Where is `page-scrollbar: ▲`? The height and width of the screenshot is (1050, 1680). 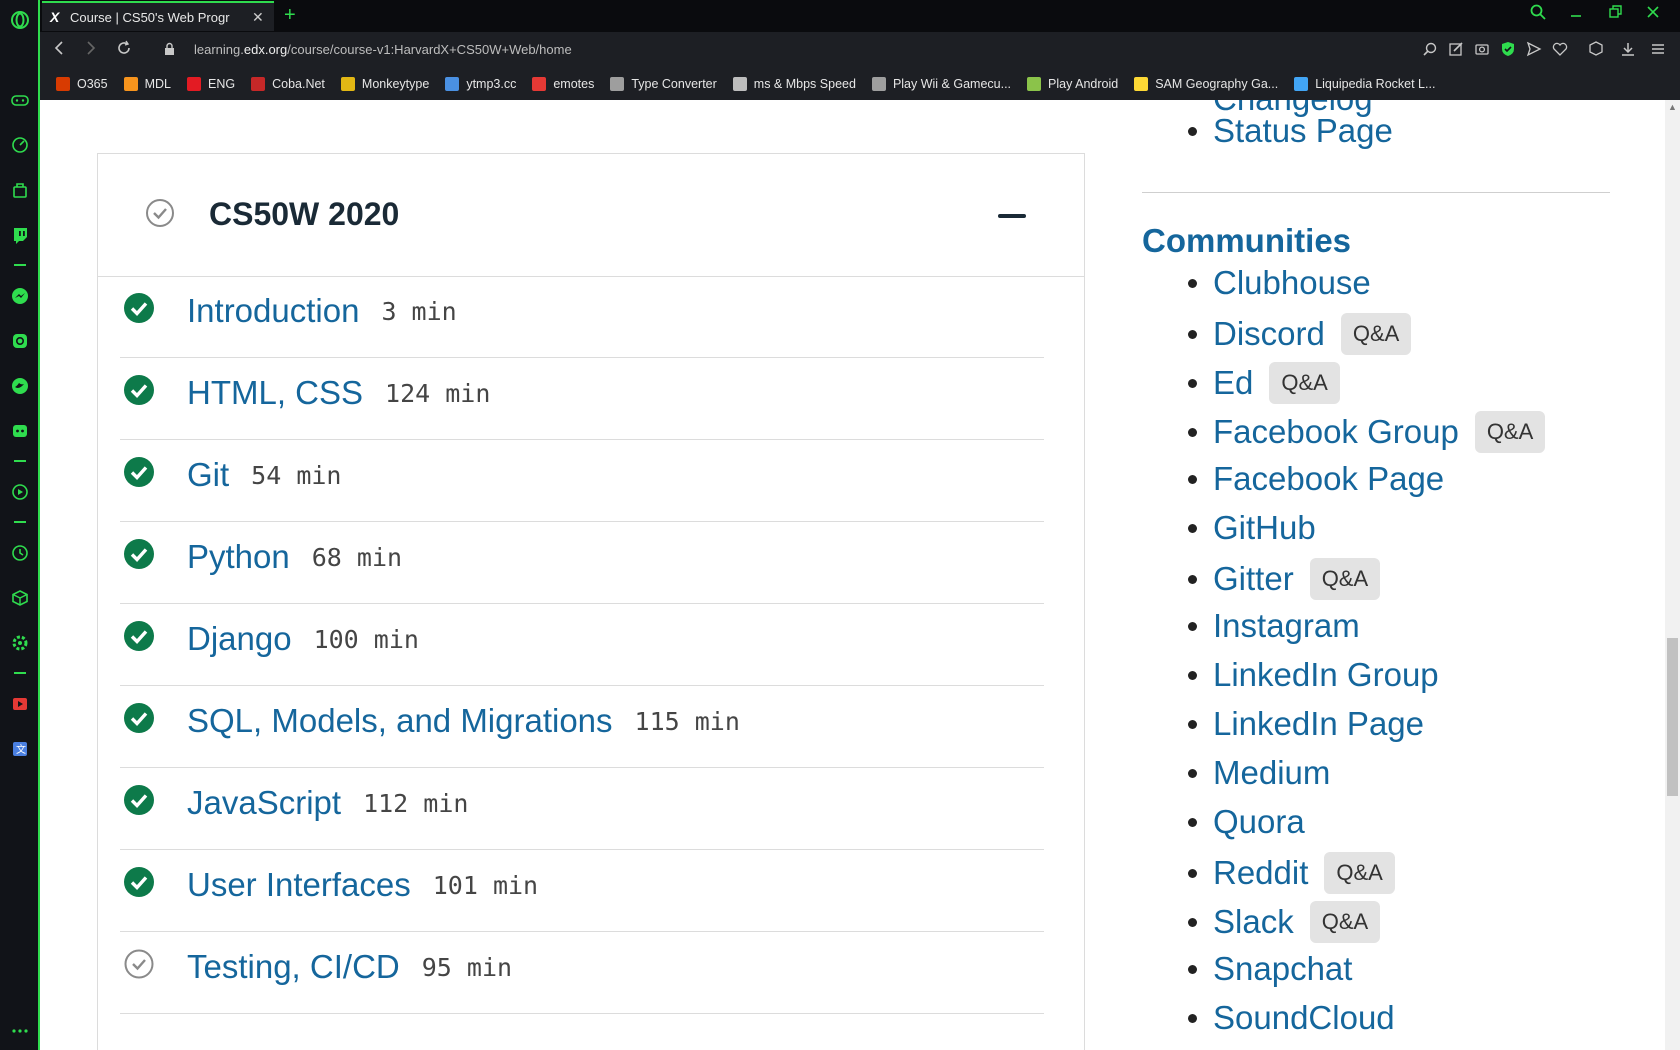 page-scrollbar: ▲ is located at coordinates (1672, 575).